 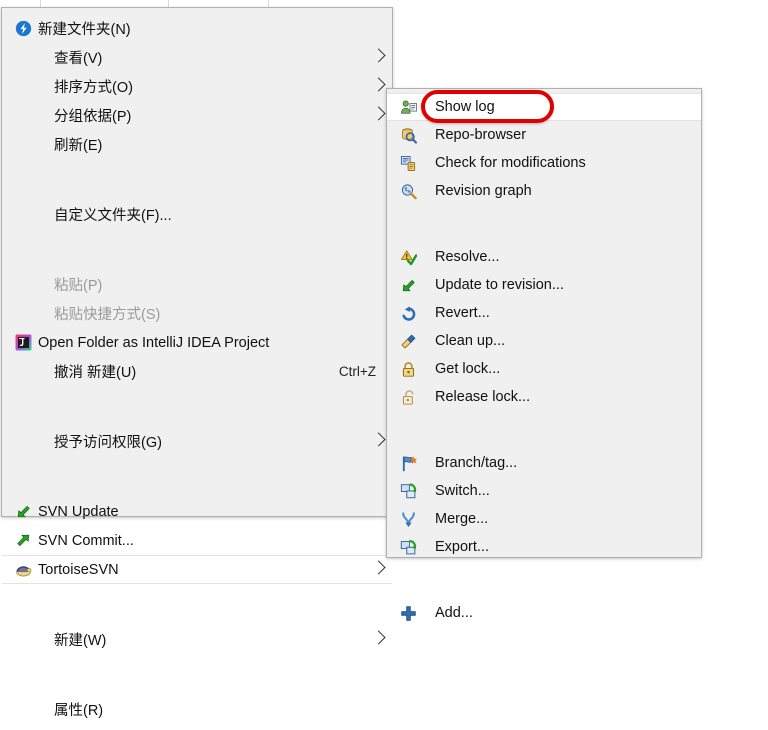 What do you see at coordinates (78, 511) in the screenshot?
I see `menu-item-label: SVN Update` at bounding box center [78, 511].